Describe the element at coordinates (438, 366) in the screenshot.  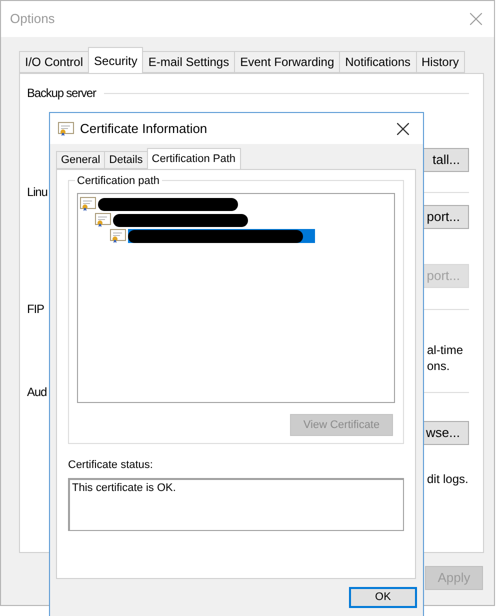
I see `description-text: ons.` at that location.